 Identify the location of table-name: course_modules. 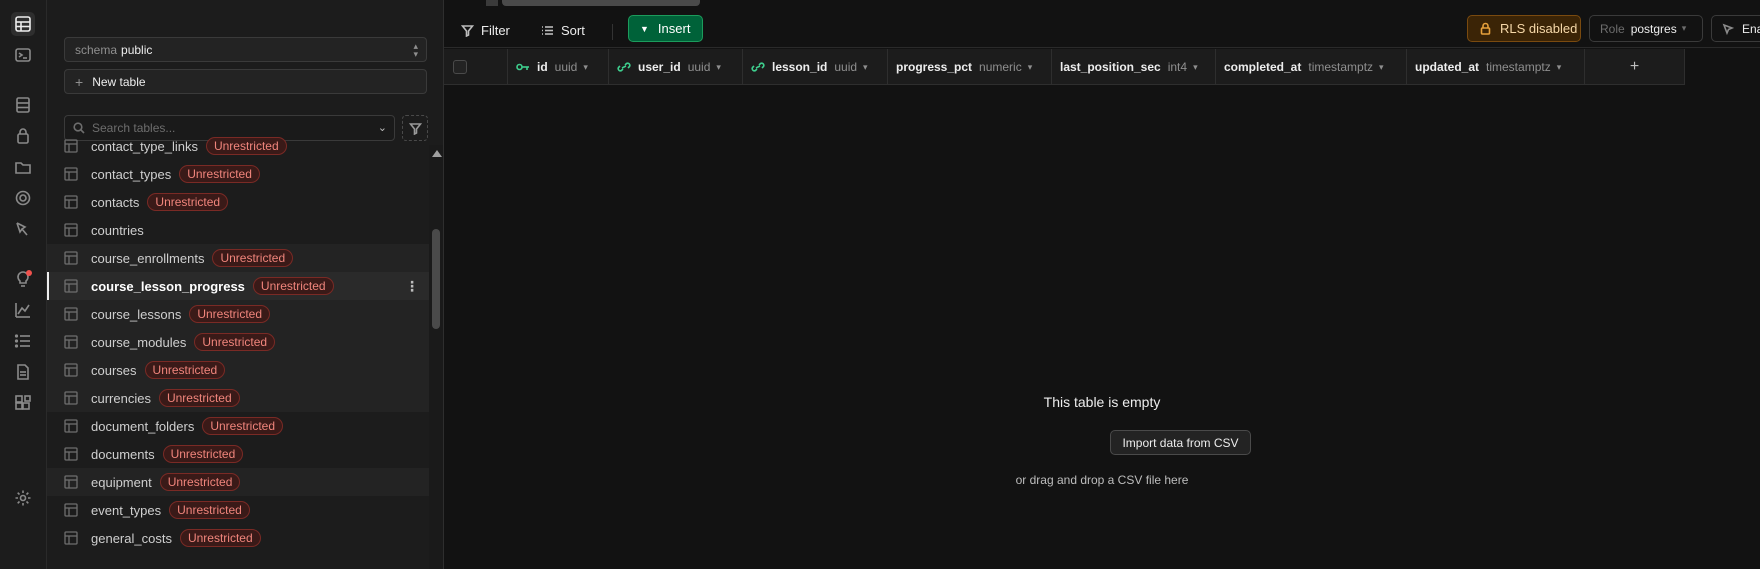
(139, 342).